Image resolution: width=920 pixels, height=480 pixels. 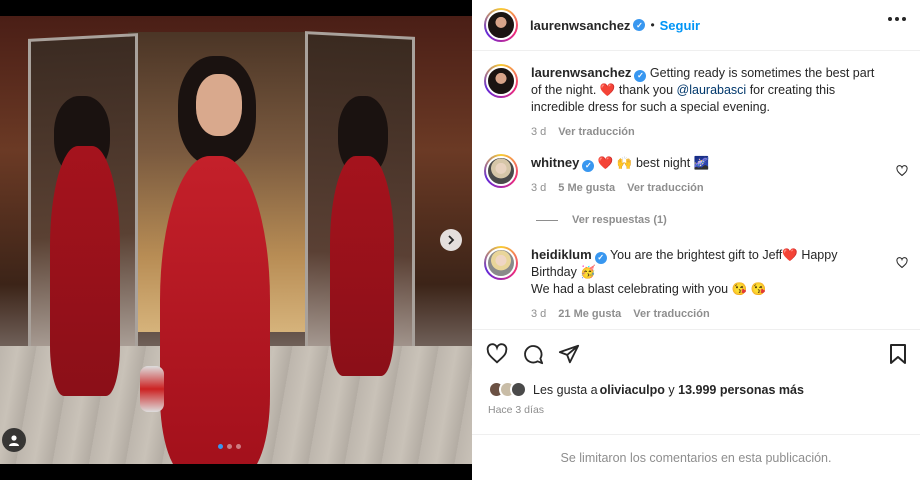 I want to click on comment-username: whitney, so click(x=555, y=162).